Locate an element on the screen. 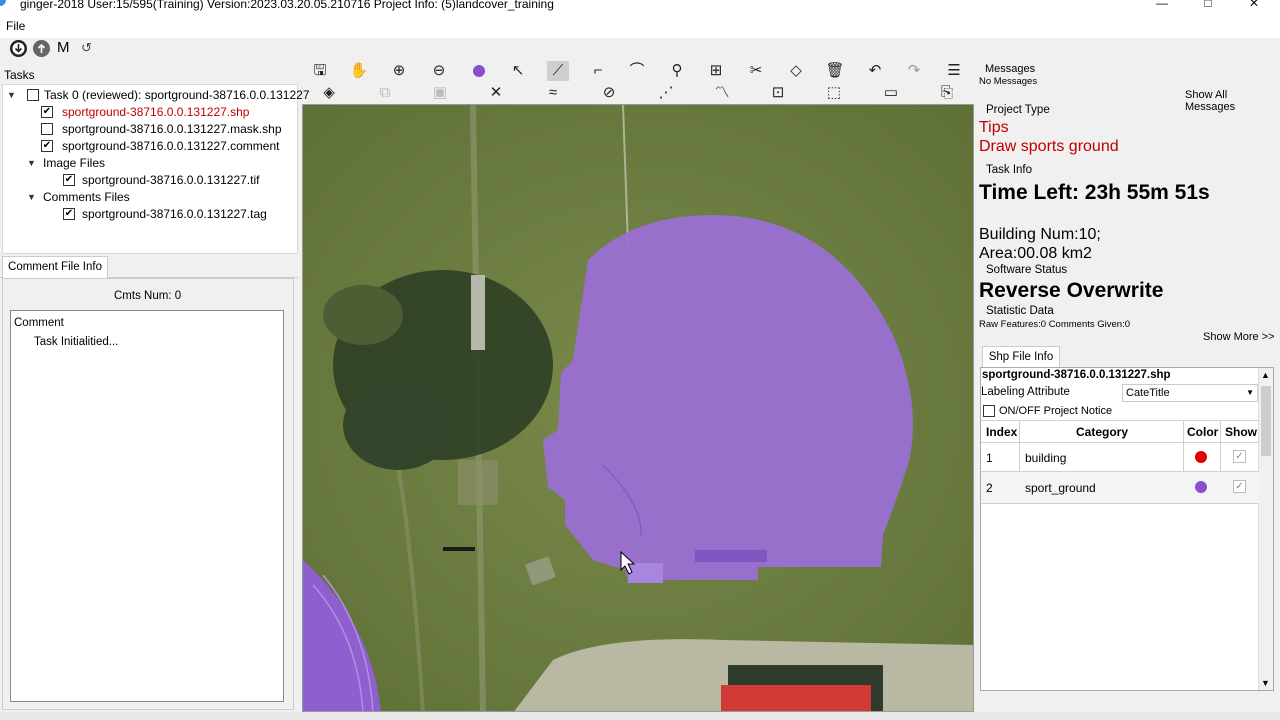  app-icon is located at coordinates (3, 3).